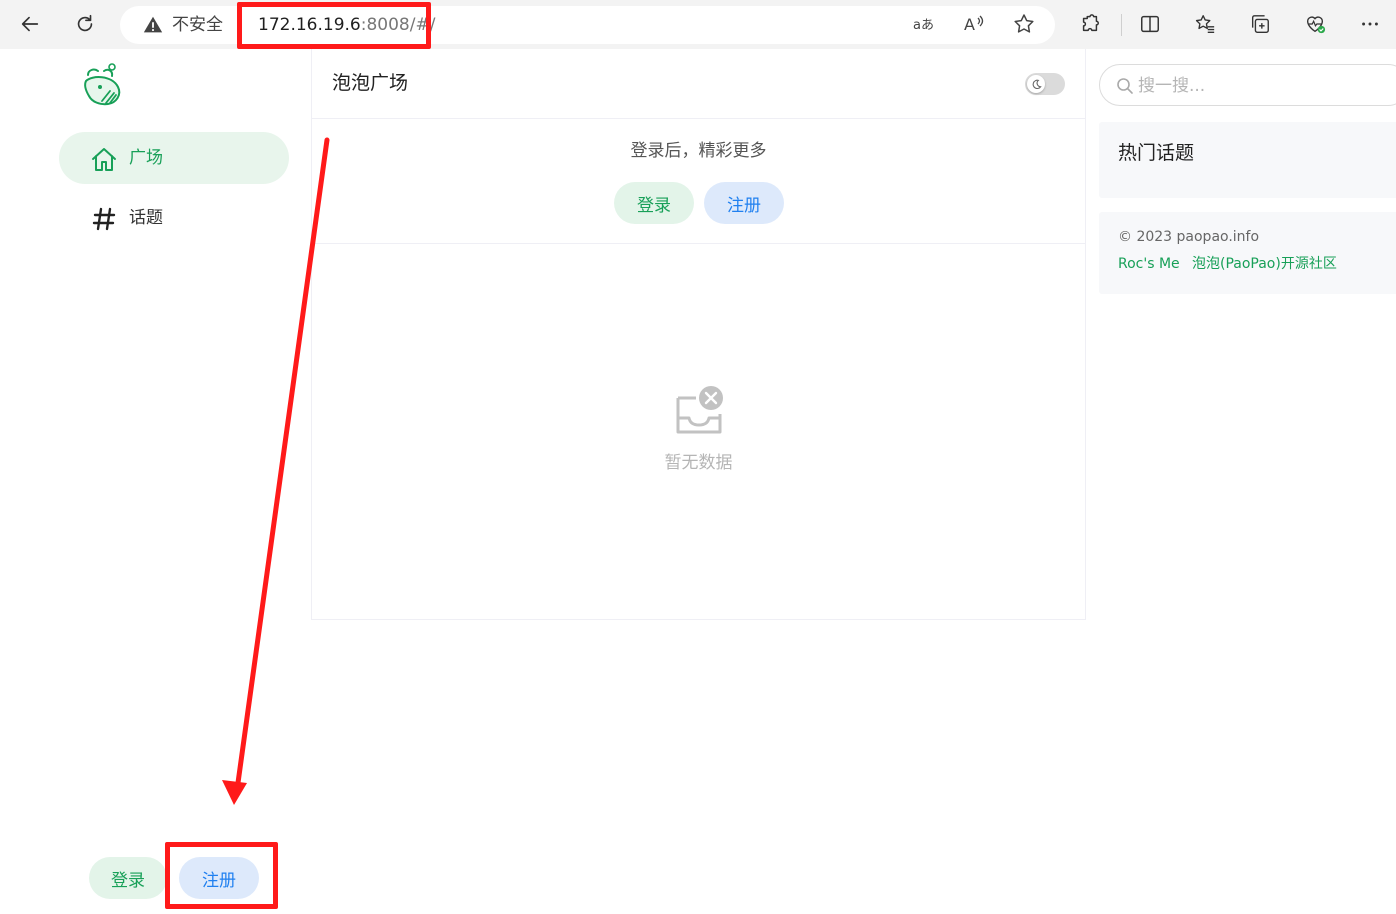  I want to click on collections-button, so click(1260, 24).